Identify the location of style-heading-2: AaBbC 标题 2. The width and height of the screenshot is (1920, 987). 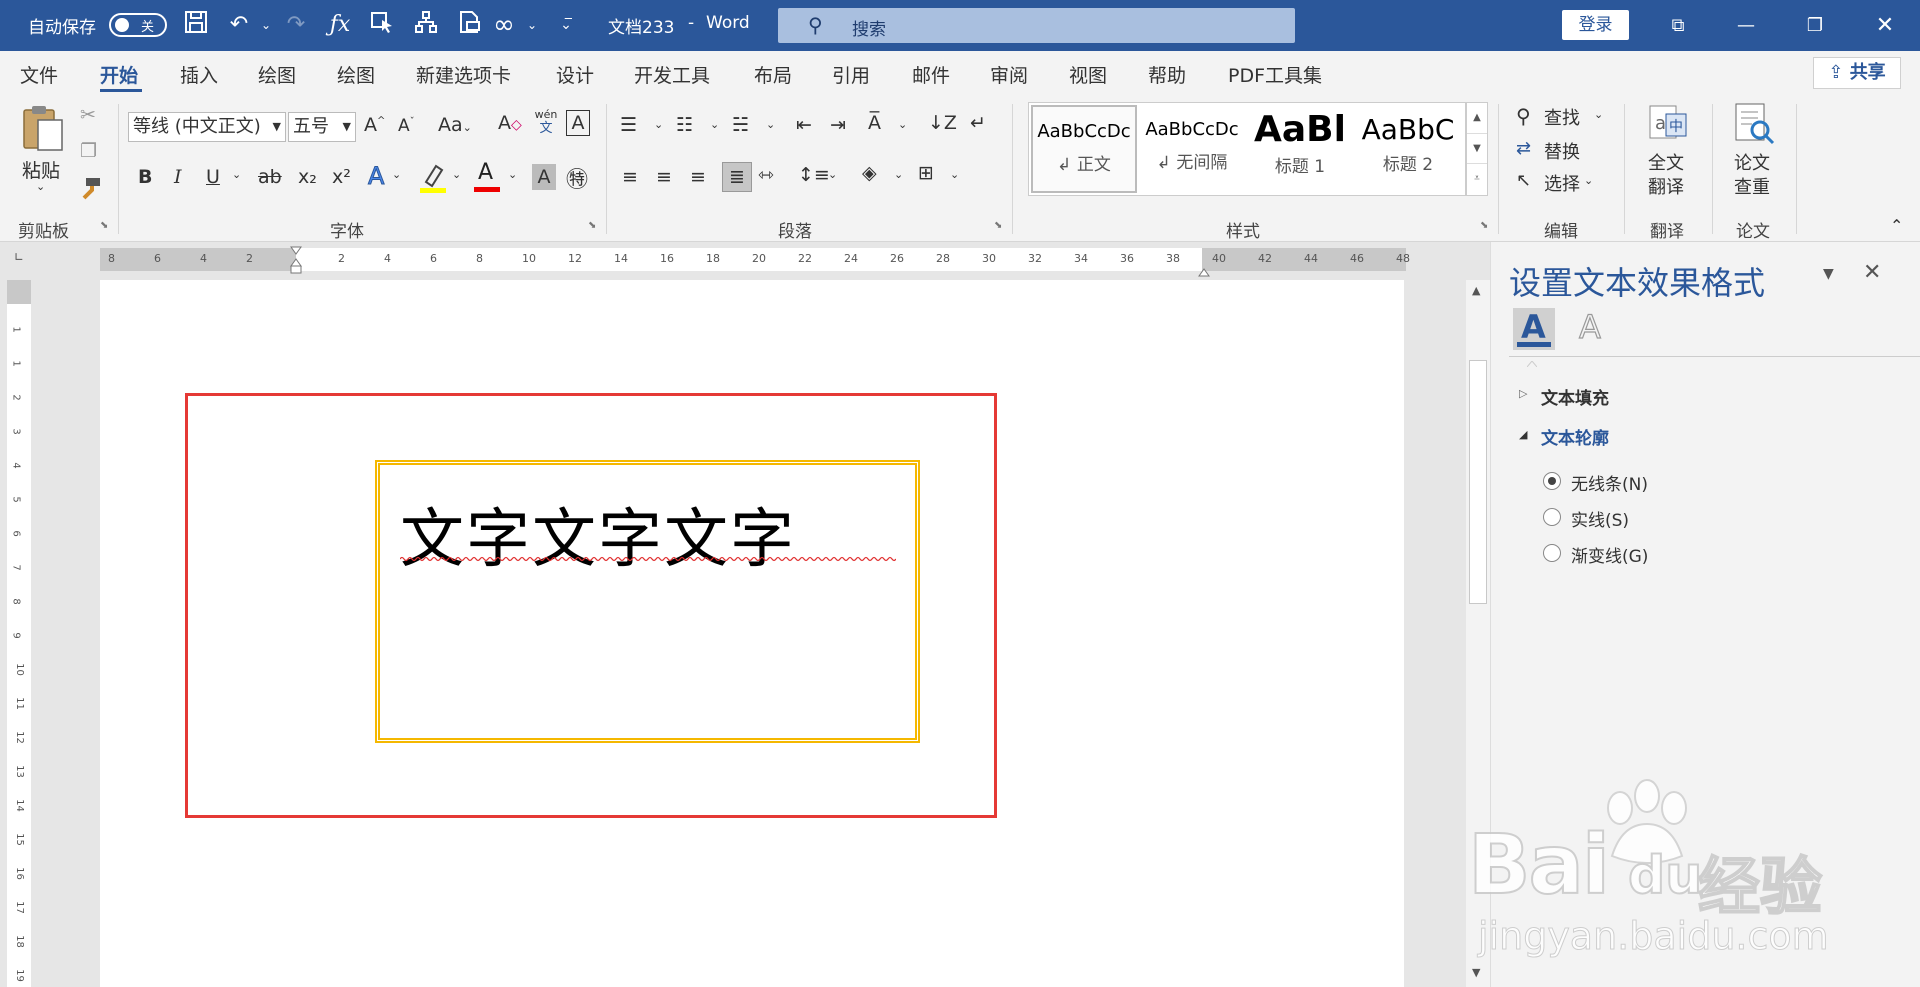
(1408, 149).